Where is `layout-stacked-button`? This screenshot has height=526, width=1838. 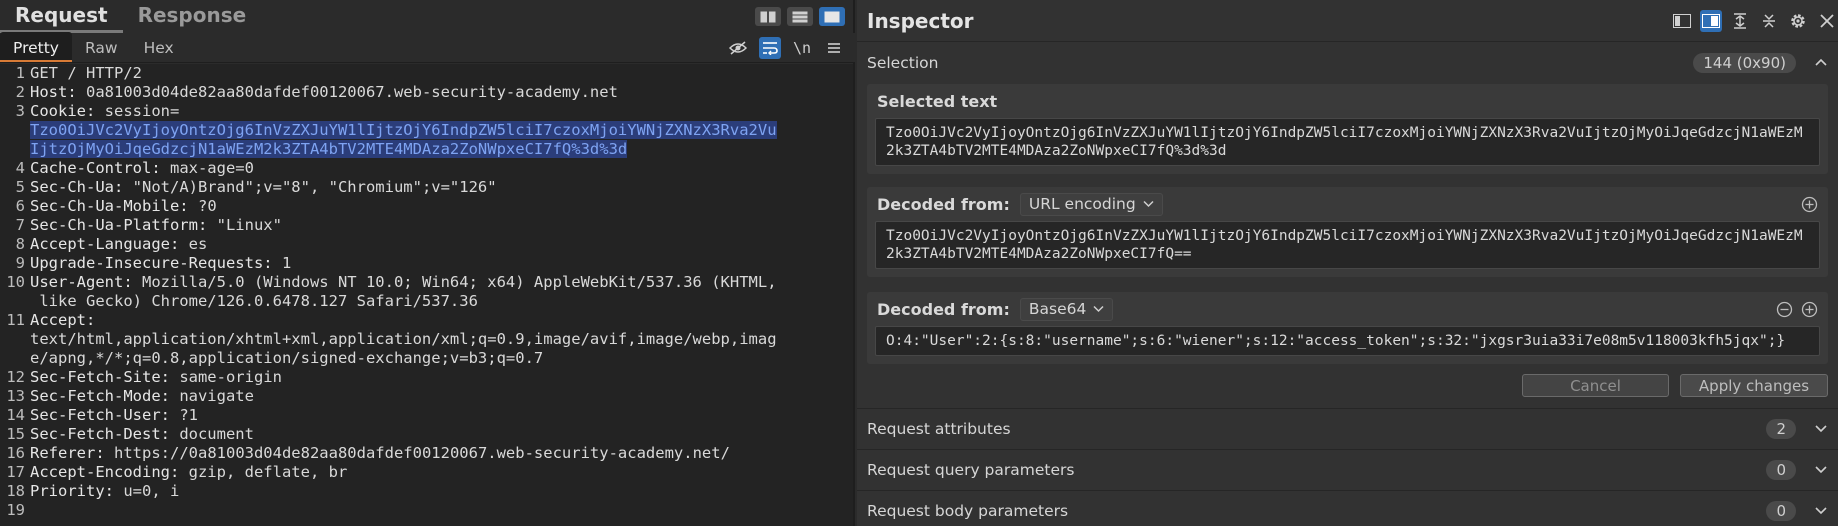
layout-stacked-button is located at coordinates (800, 16).